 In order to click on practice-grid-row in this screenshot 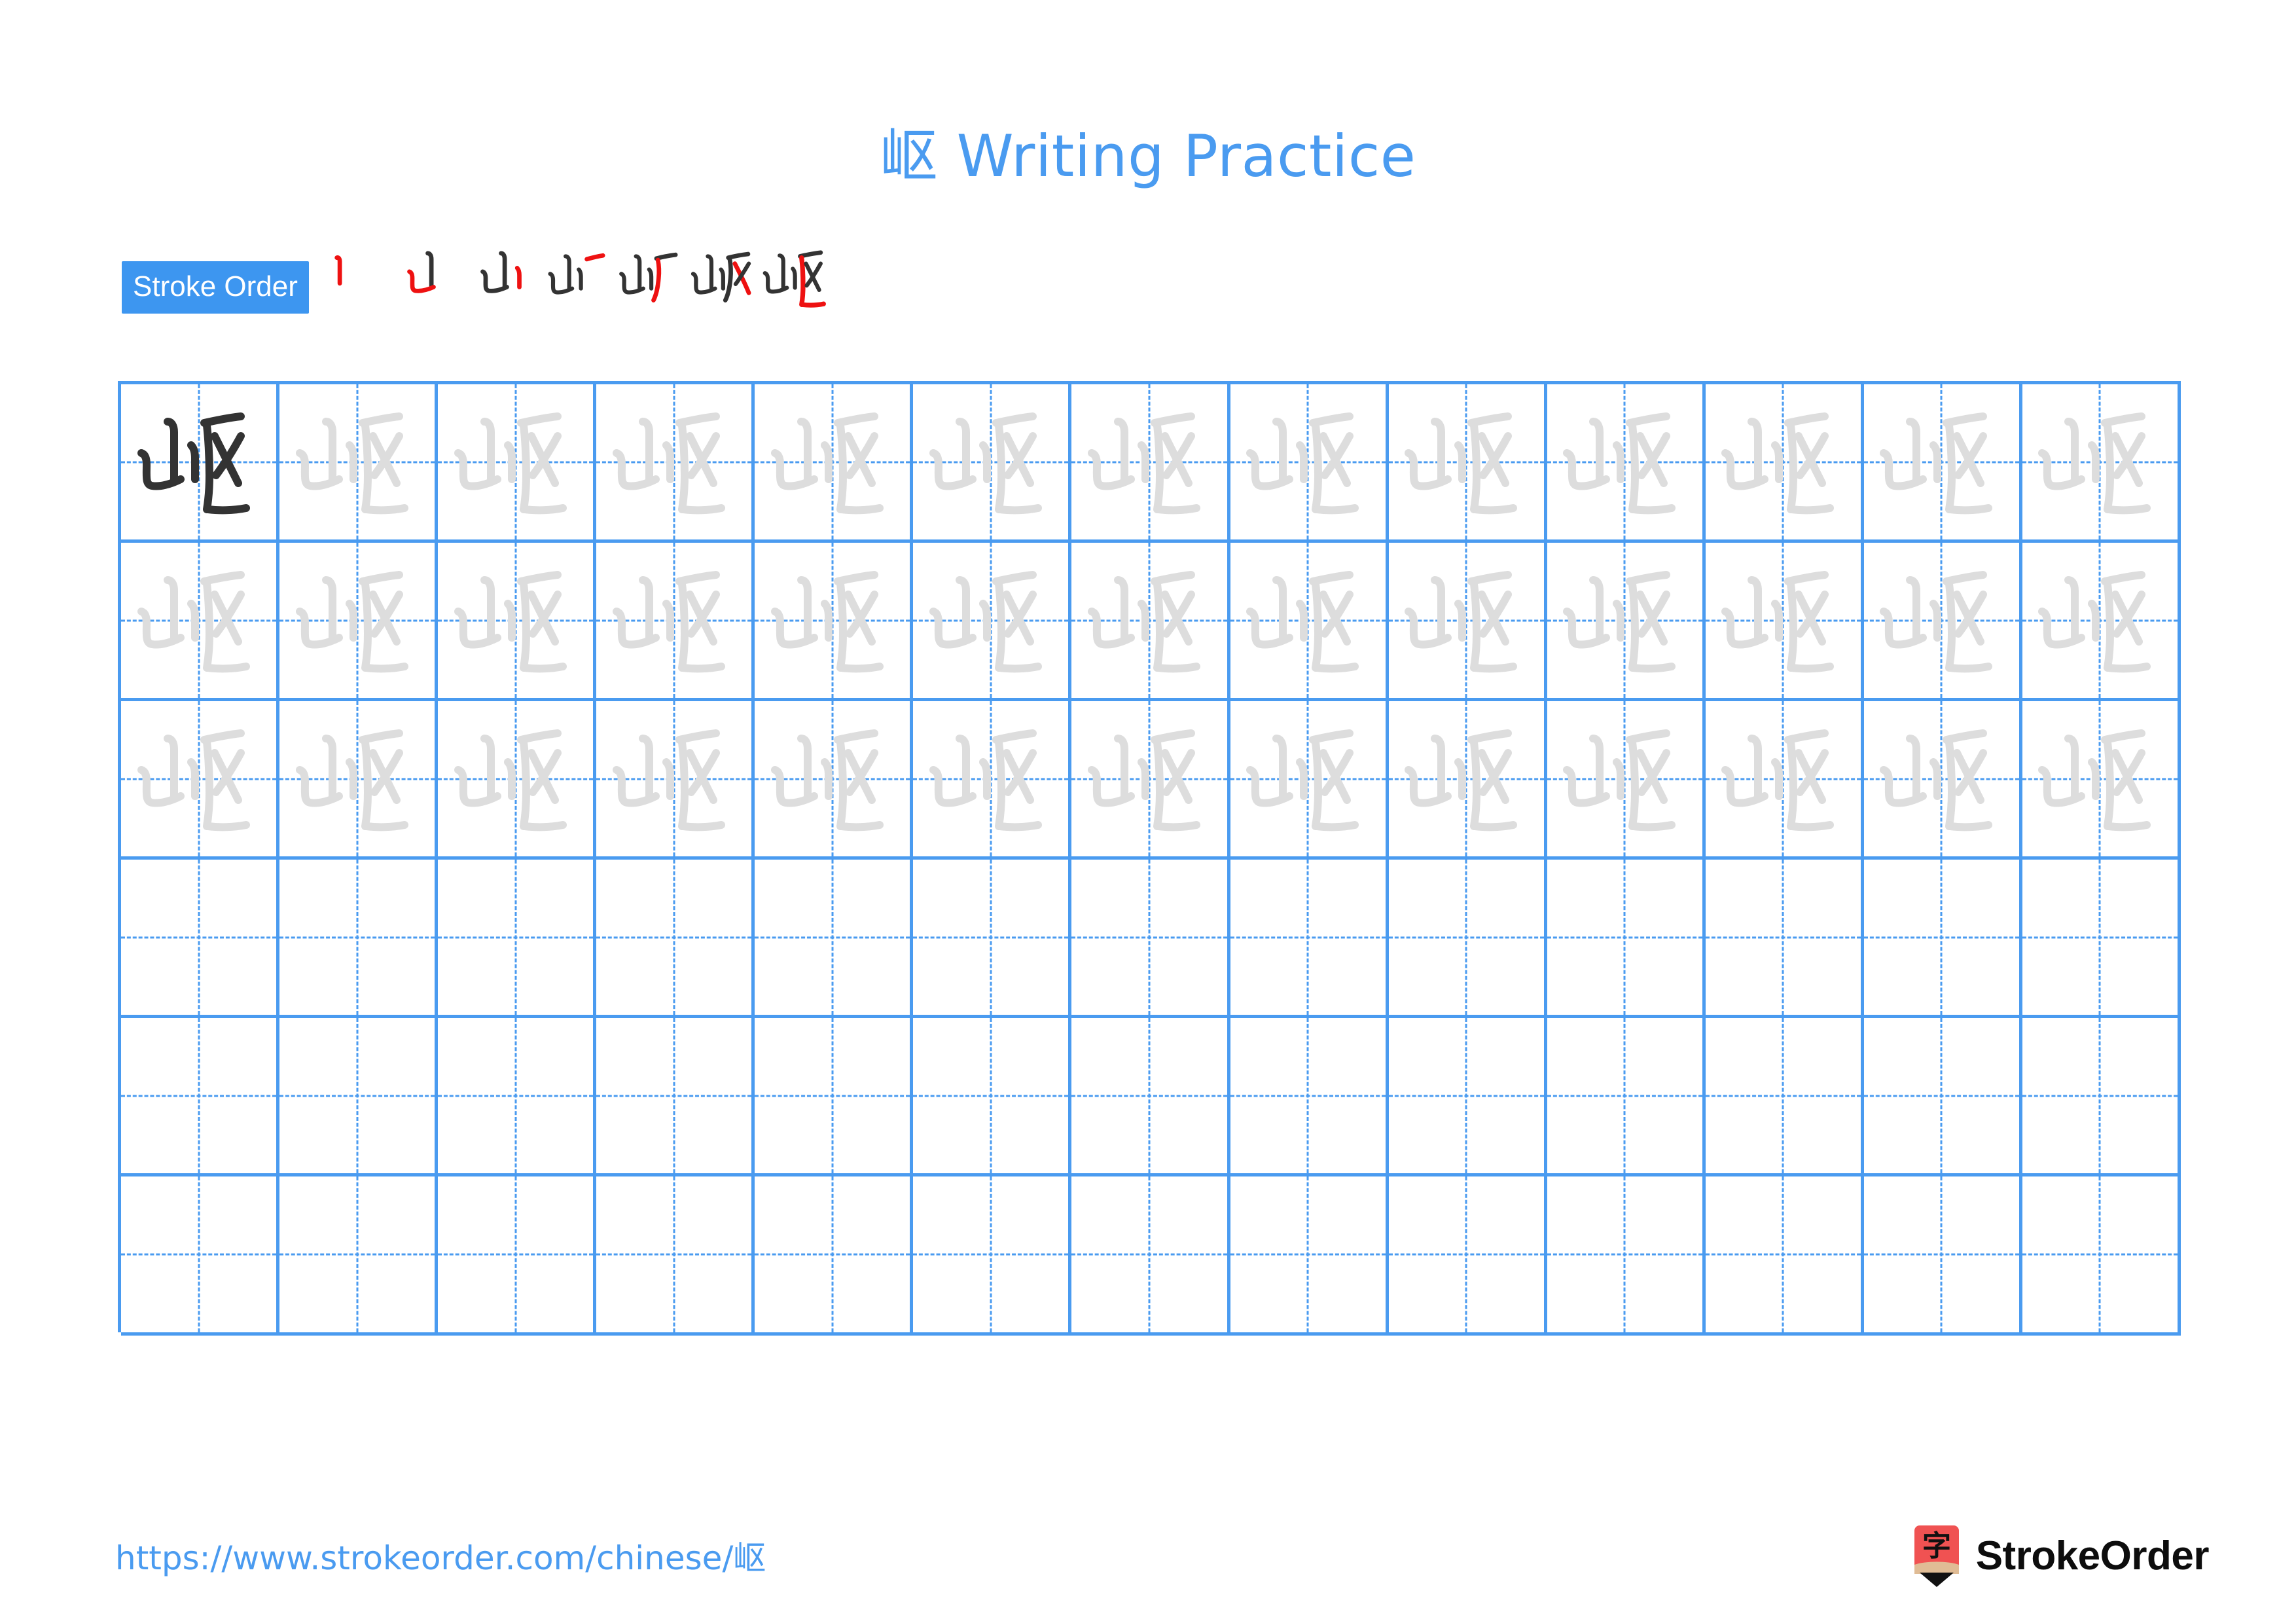, I will do `click(1151, 939)`.